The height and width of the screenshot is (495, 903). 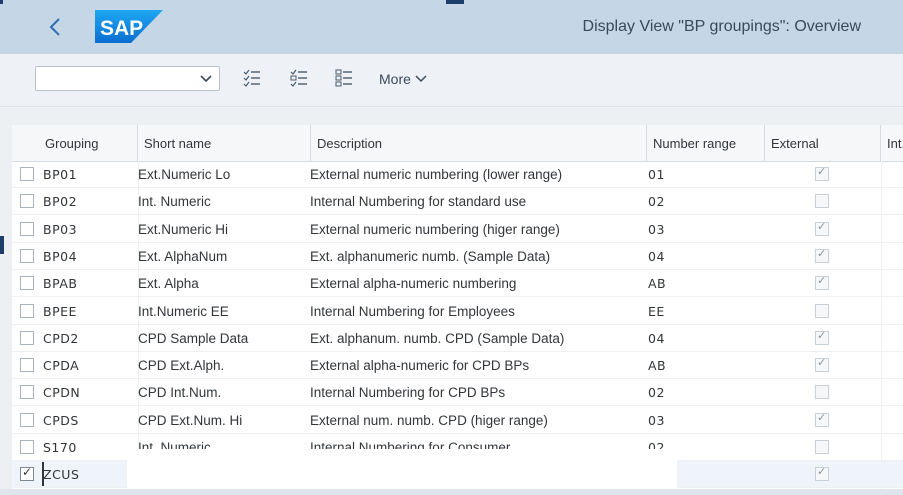 What do you see at coordinates (184, 174) in the screenshot?
I see `short-name-cell: Ext.Numeric Lo` at bounding box center [184, 174].